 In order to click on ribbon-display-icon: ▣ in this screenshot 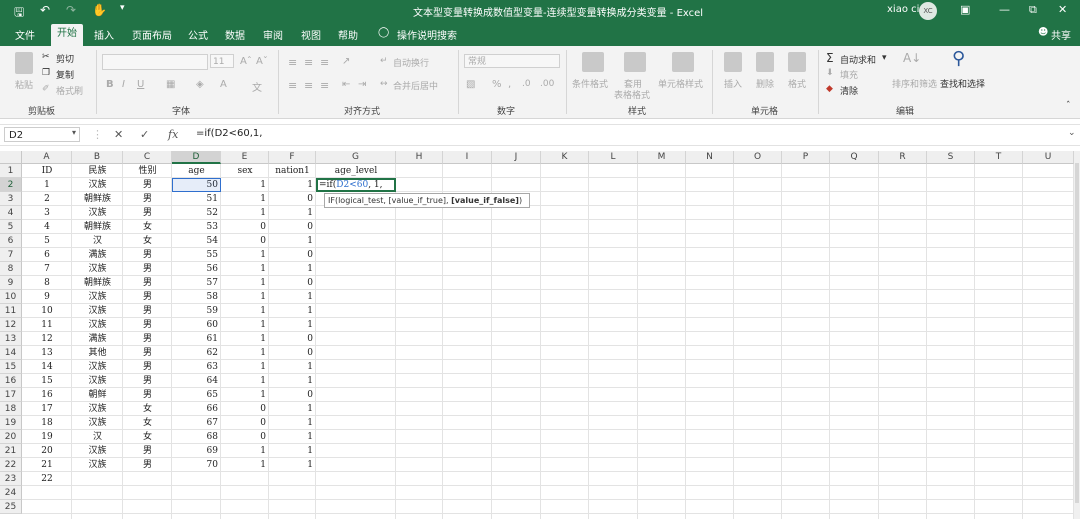, I will do `click(965, 9)`.